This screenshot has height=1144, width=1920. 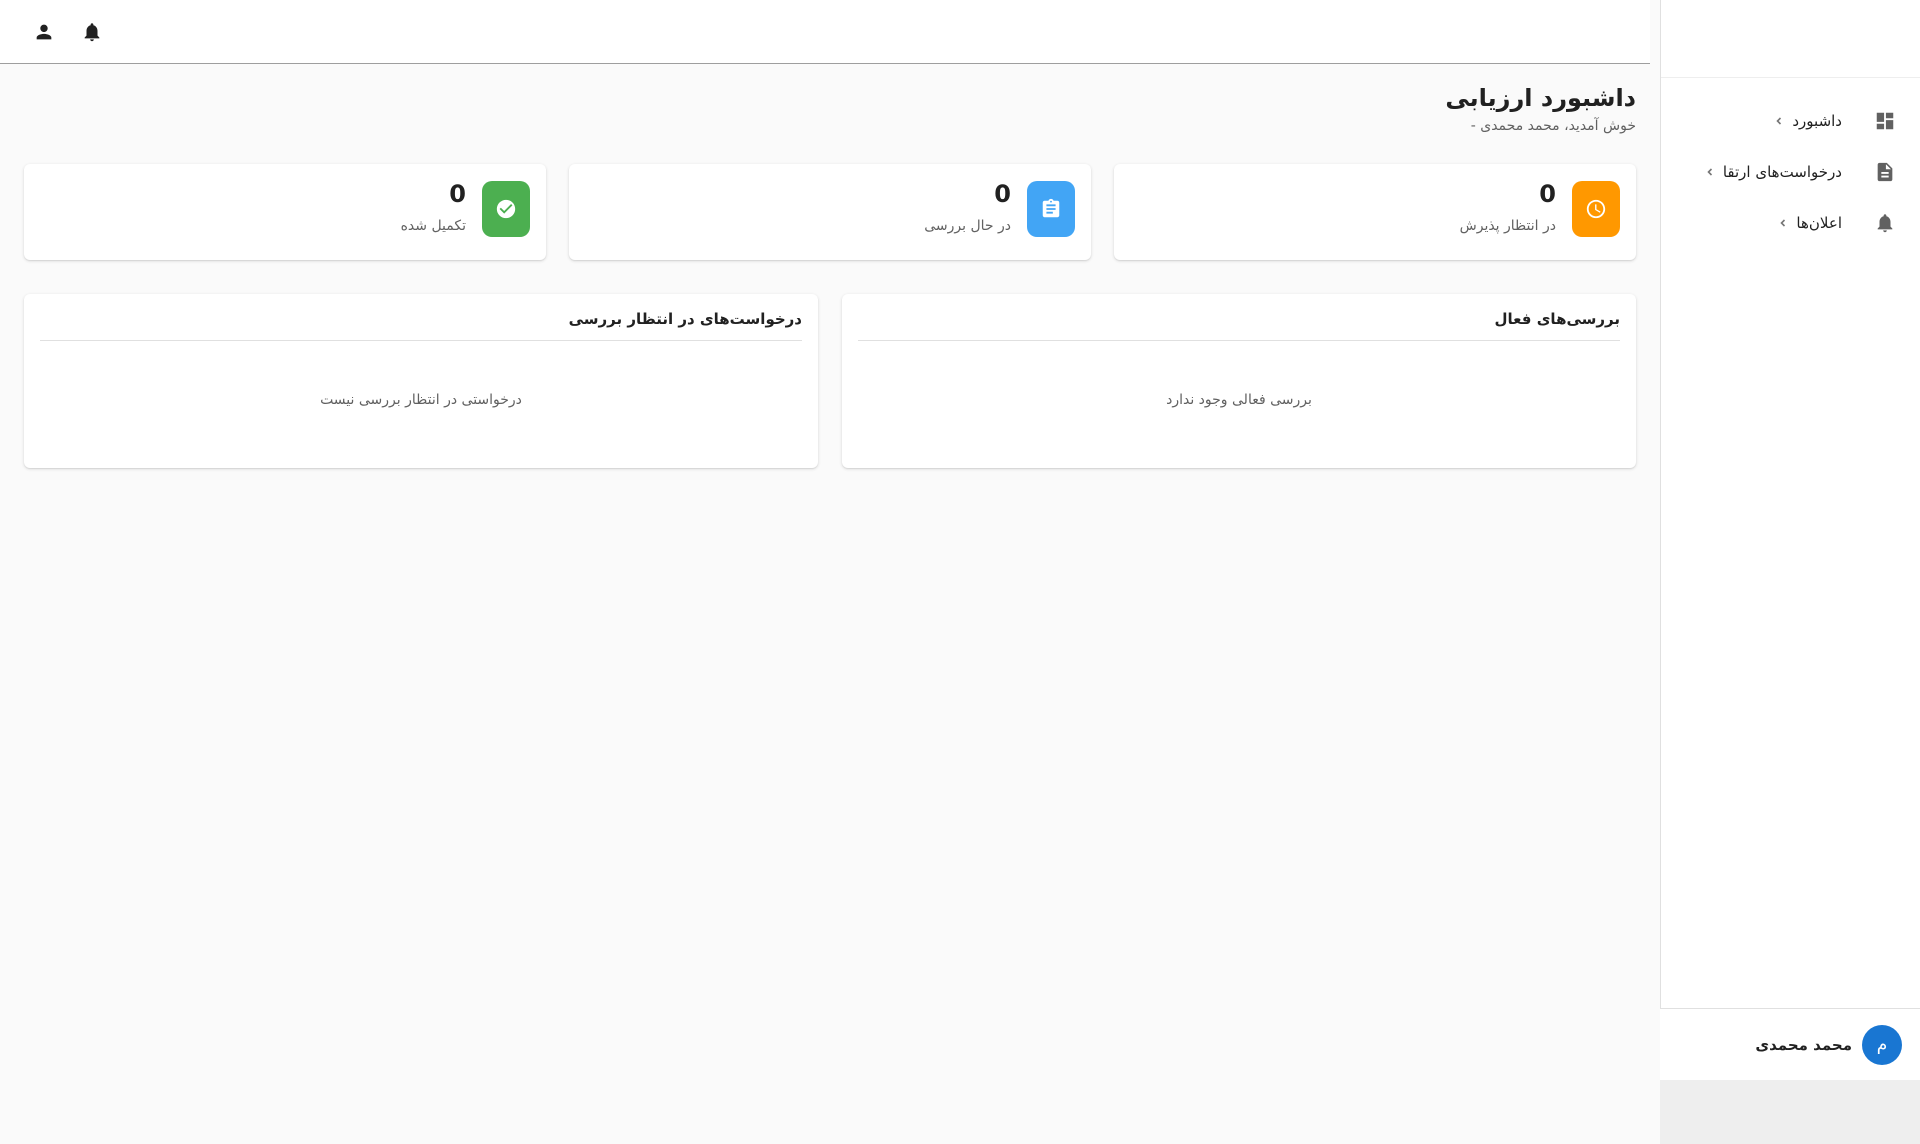 I want to click on stat-card-completed: 0 تکمیل شده, so click(x=285, y=212).